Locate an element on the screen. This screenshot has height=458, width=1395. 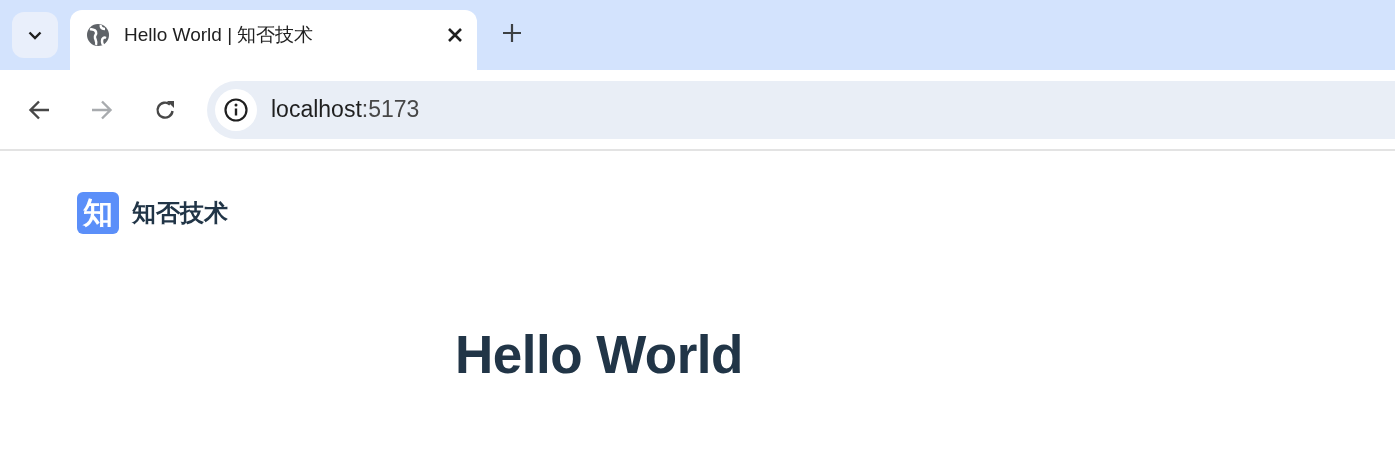
arrow-right-icon is located at coordinates (102, 109).